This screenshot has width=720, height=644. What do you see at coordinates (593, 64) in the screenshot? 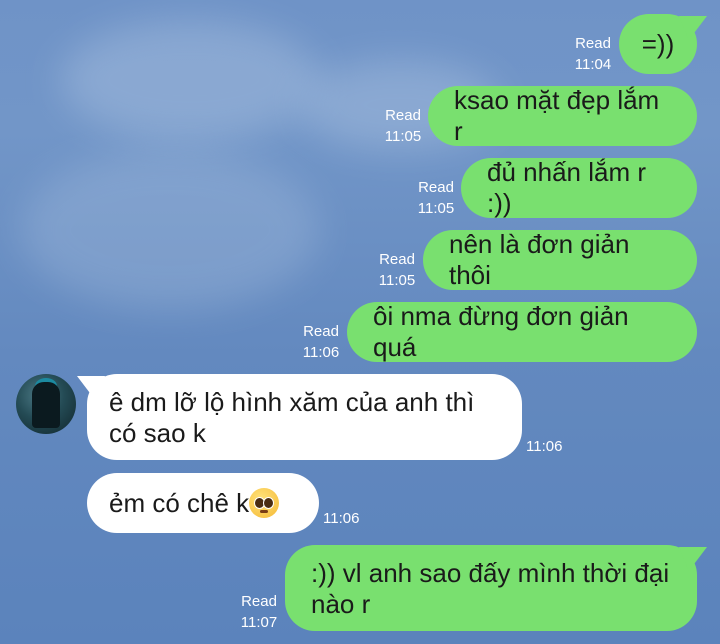
I see `message-time: 11:04` at bounding box center [593, 64].